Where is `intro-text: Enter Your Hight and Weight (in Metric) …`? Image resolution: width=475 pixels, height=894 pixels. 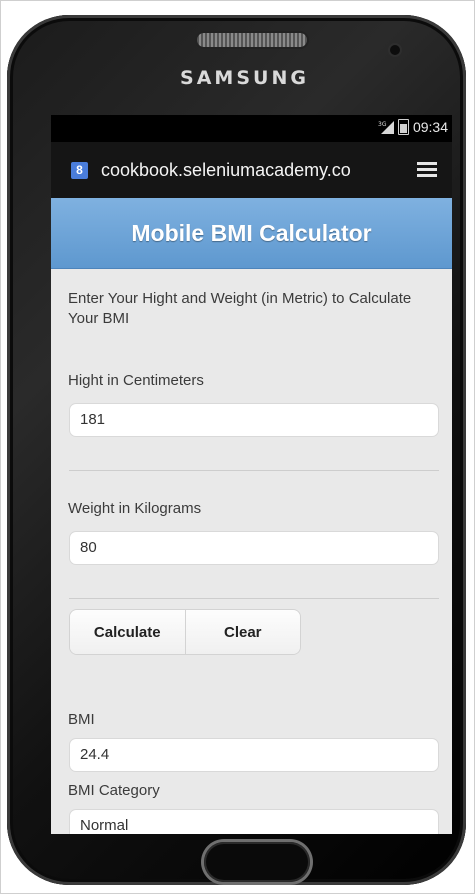
intro-text: Enter Your Hight and Weight (in Metric) … is located at coordinates (240, 308).